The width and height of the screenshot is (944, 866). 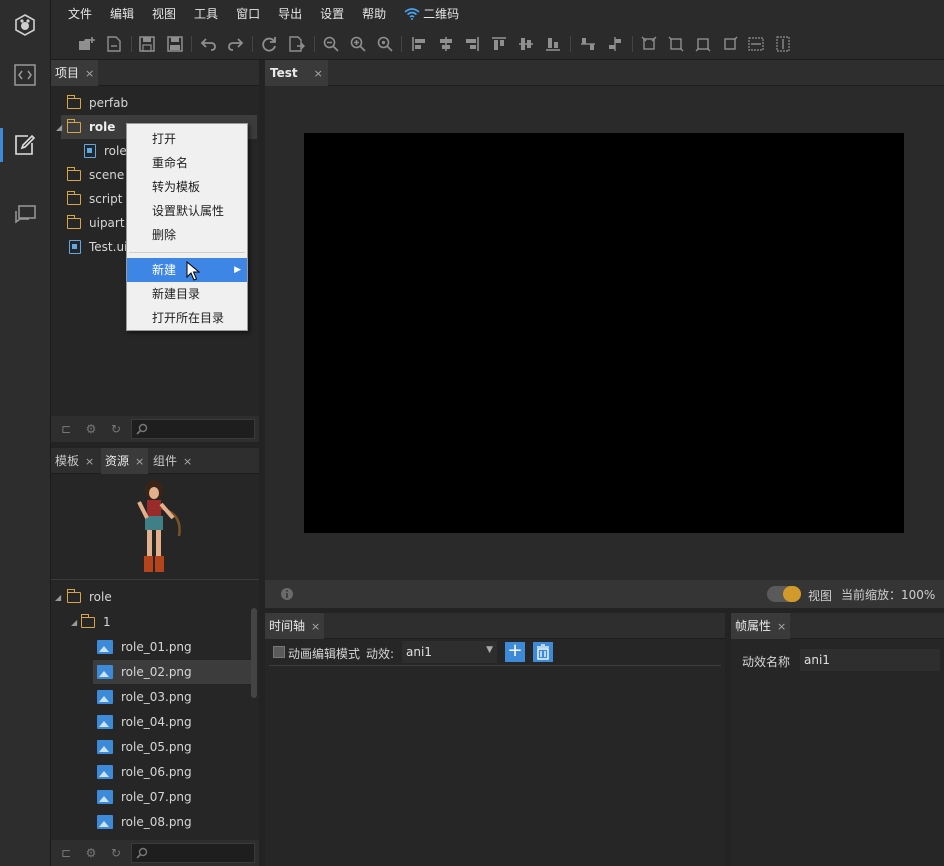 What do you see at coordinates (784, 594) in the screenshot?
I see `view-toggle` at bounding box center [784, 594].